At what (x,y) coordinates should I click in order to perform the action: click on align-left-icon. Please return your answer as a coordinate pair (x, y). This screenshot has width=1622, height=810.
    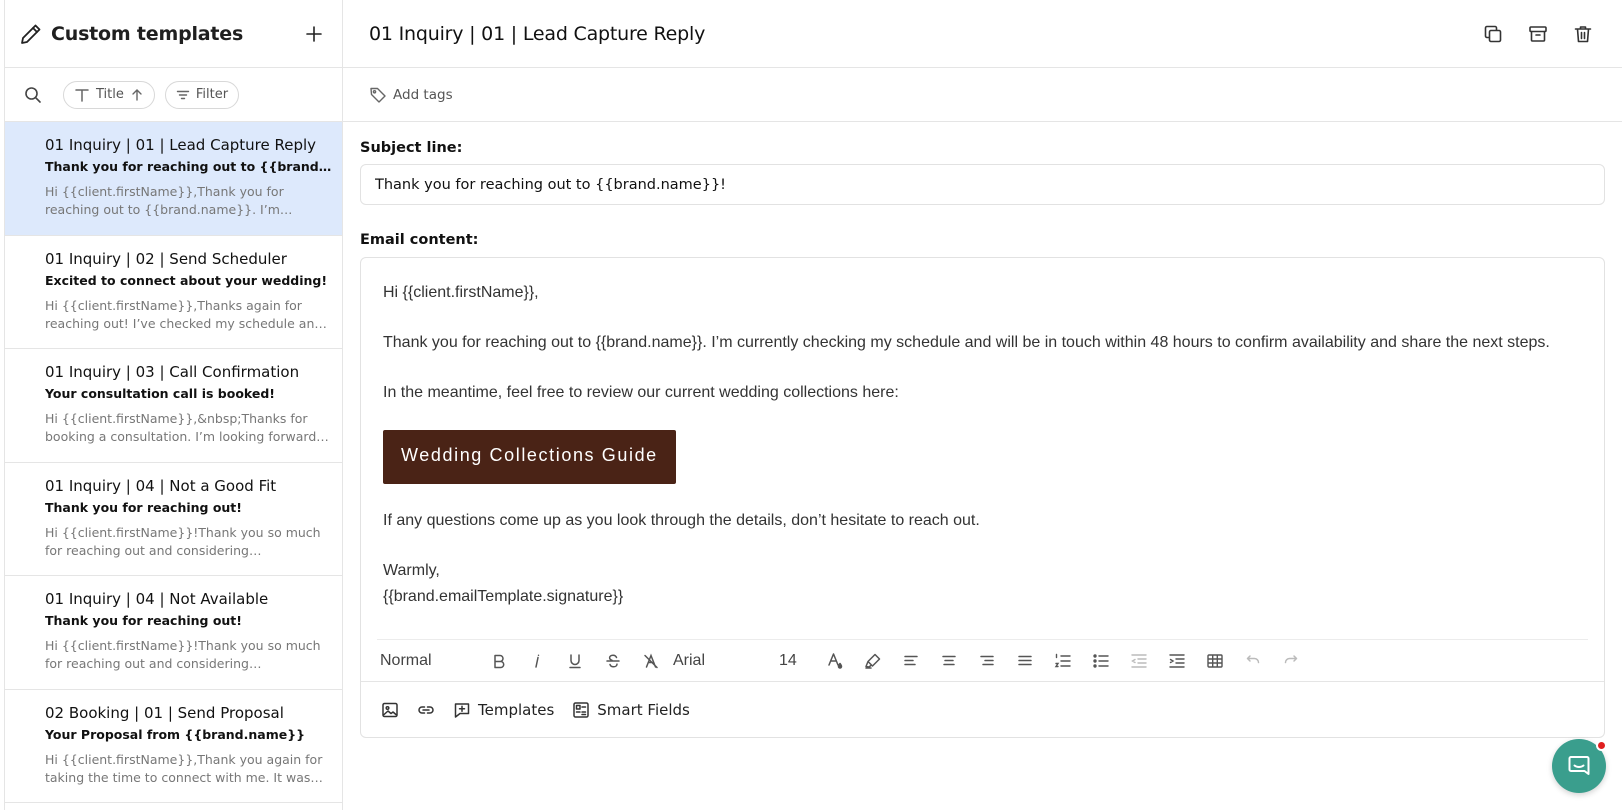
    Looking at the image, I should click on (911, 660).